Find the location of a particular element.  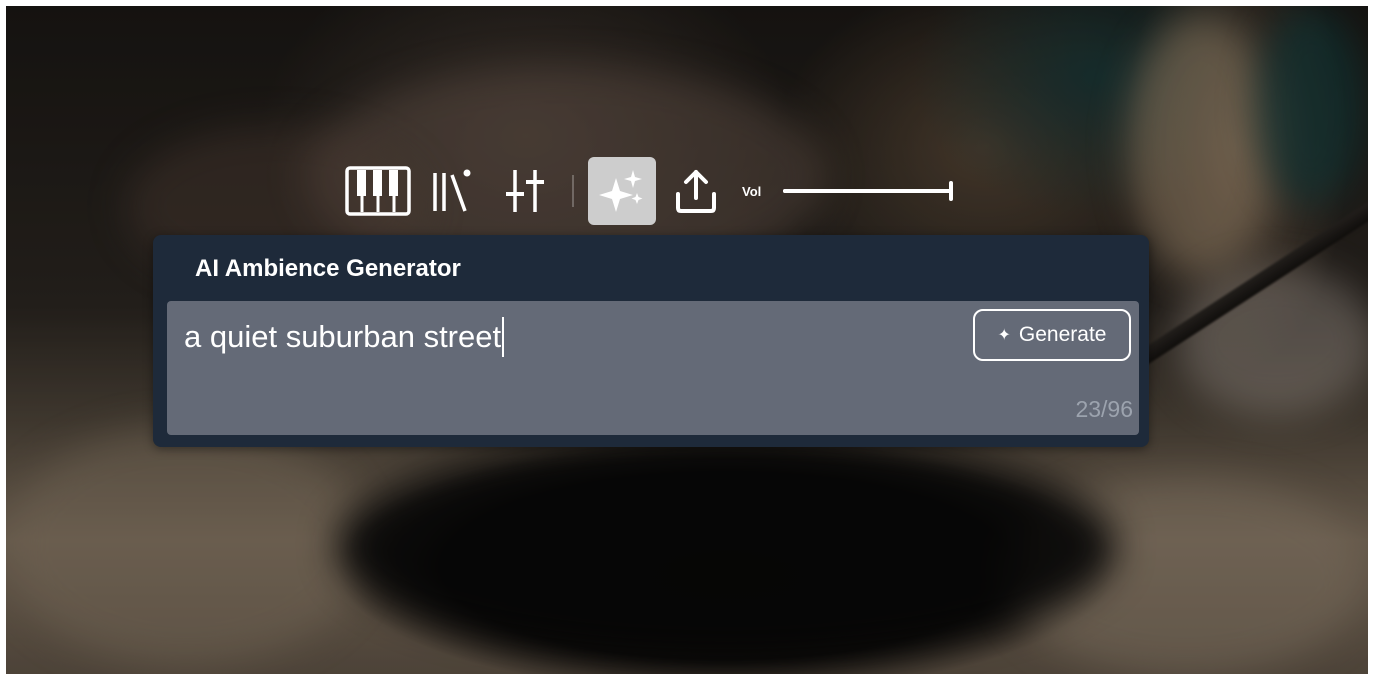

ai-generator-button is located at coordinates (622, 191).